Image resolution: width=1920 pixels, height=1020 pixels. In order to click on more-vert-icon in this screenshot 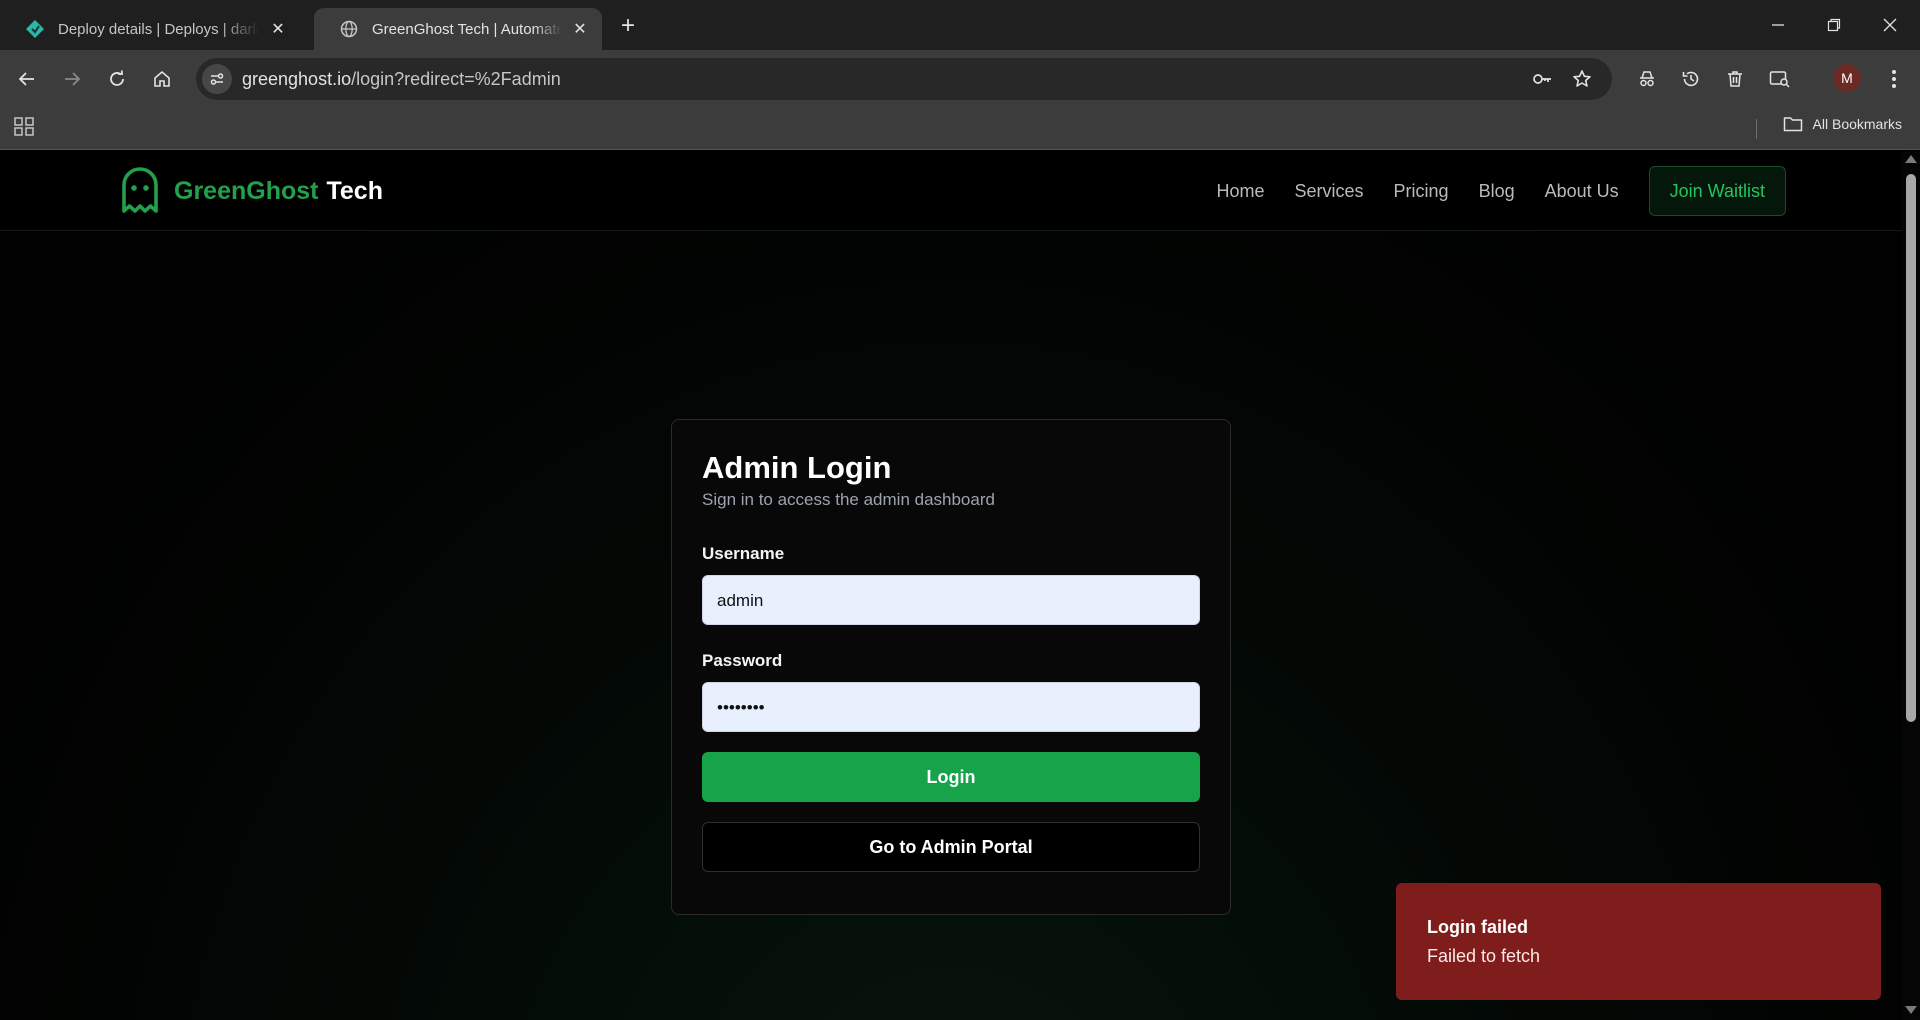, I will do `click(1894, 79)`.